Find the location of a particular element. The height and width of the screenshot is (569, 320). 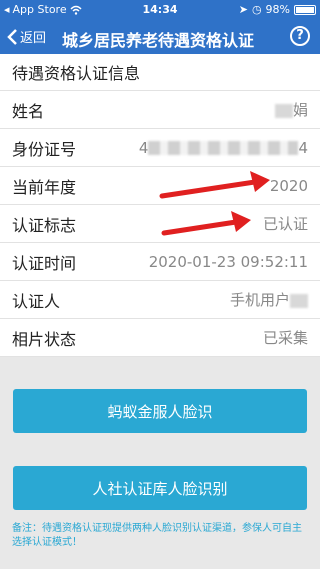

ant-financial-face-button: 蚂蚁金服人脸识 is located at coordinates (160, 411).